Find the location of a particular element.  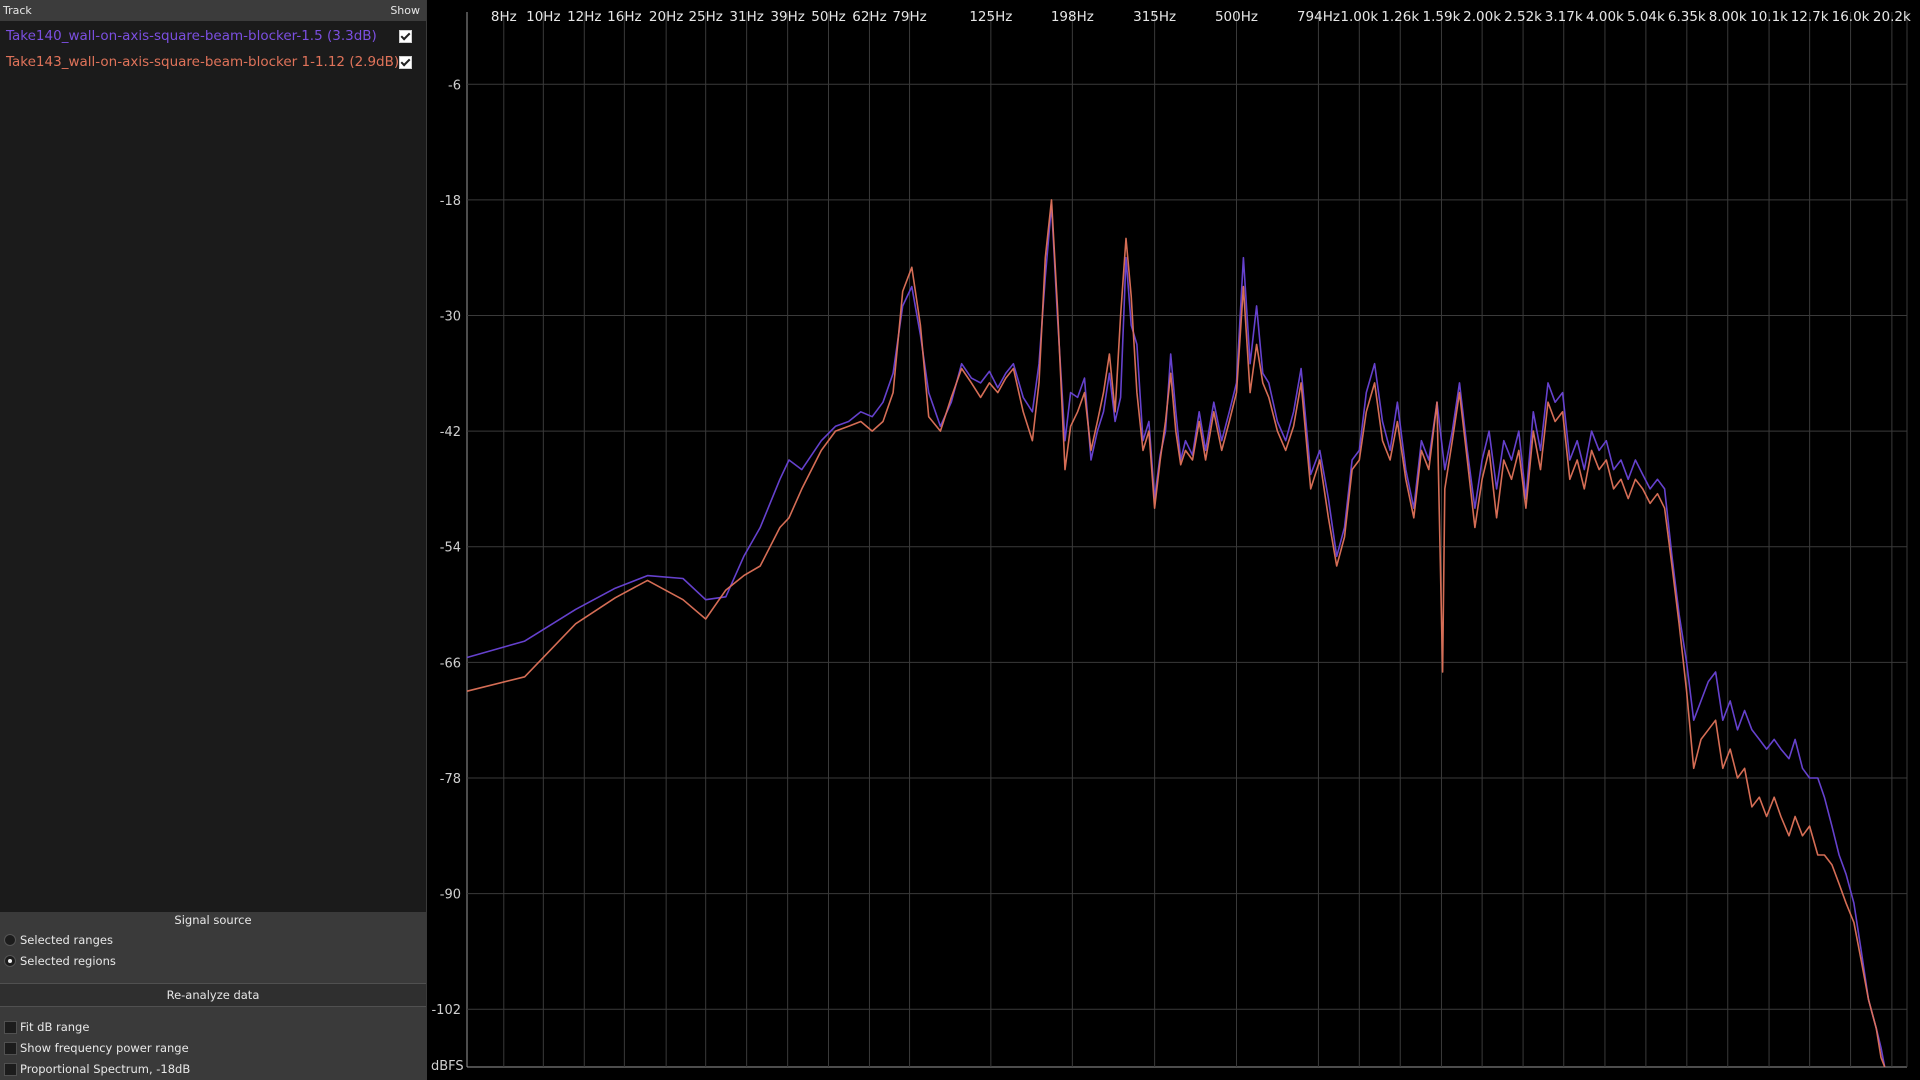

show-column-header: Show is located at coordinates (405, 10).